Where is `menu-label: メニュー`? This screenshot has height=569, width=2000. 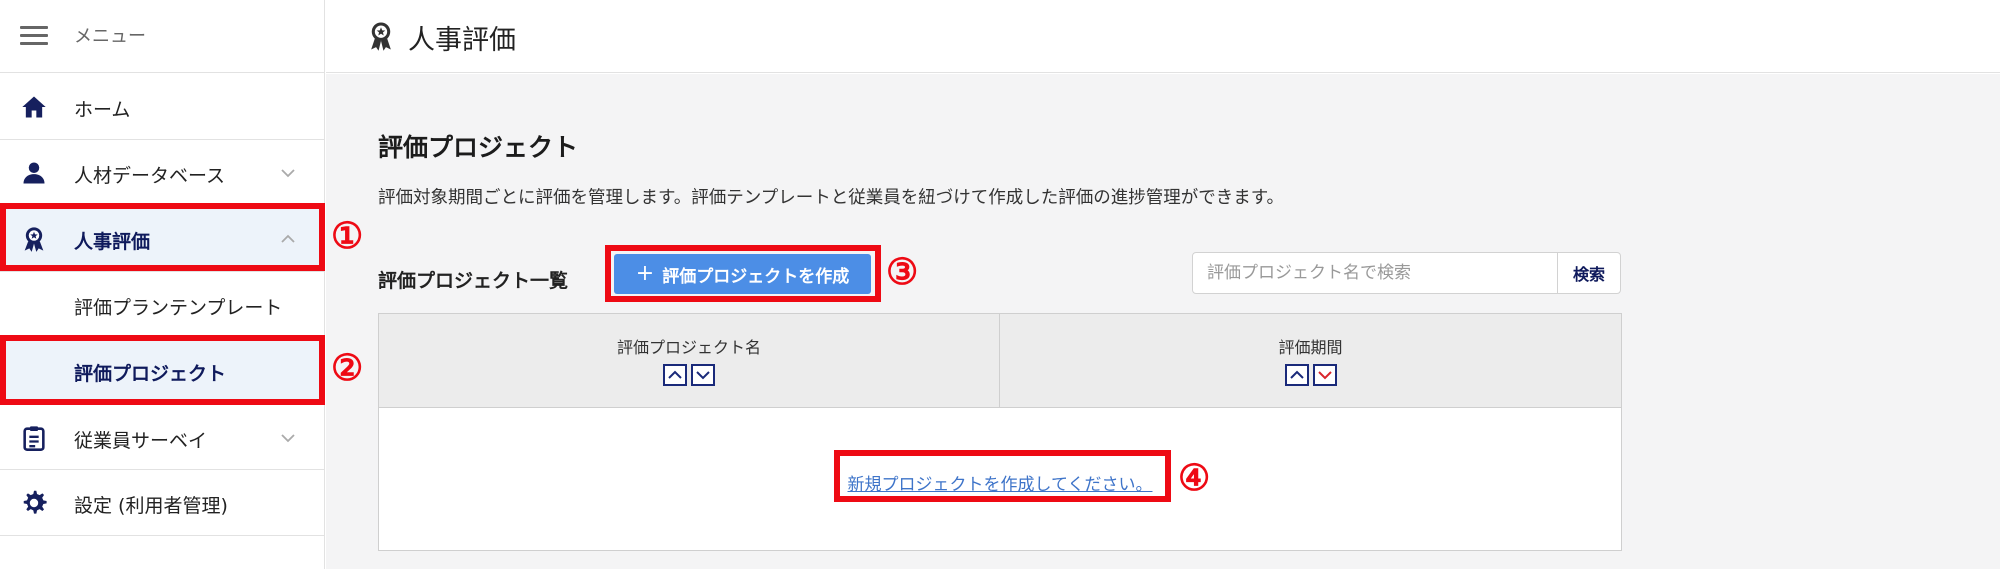
menu-label: メニュー is located at coordinates (110, 36).